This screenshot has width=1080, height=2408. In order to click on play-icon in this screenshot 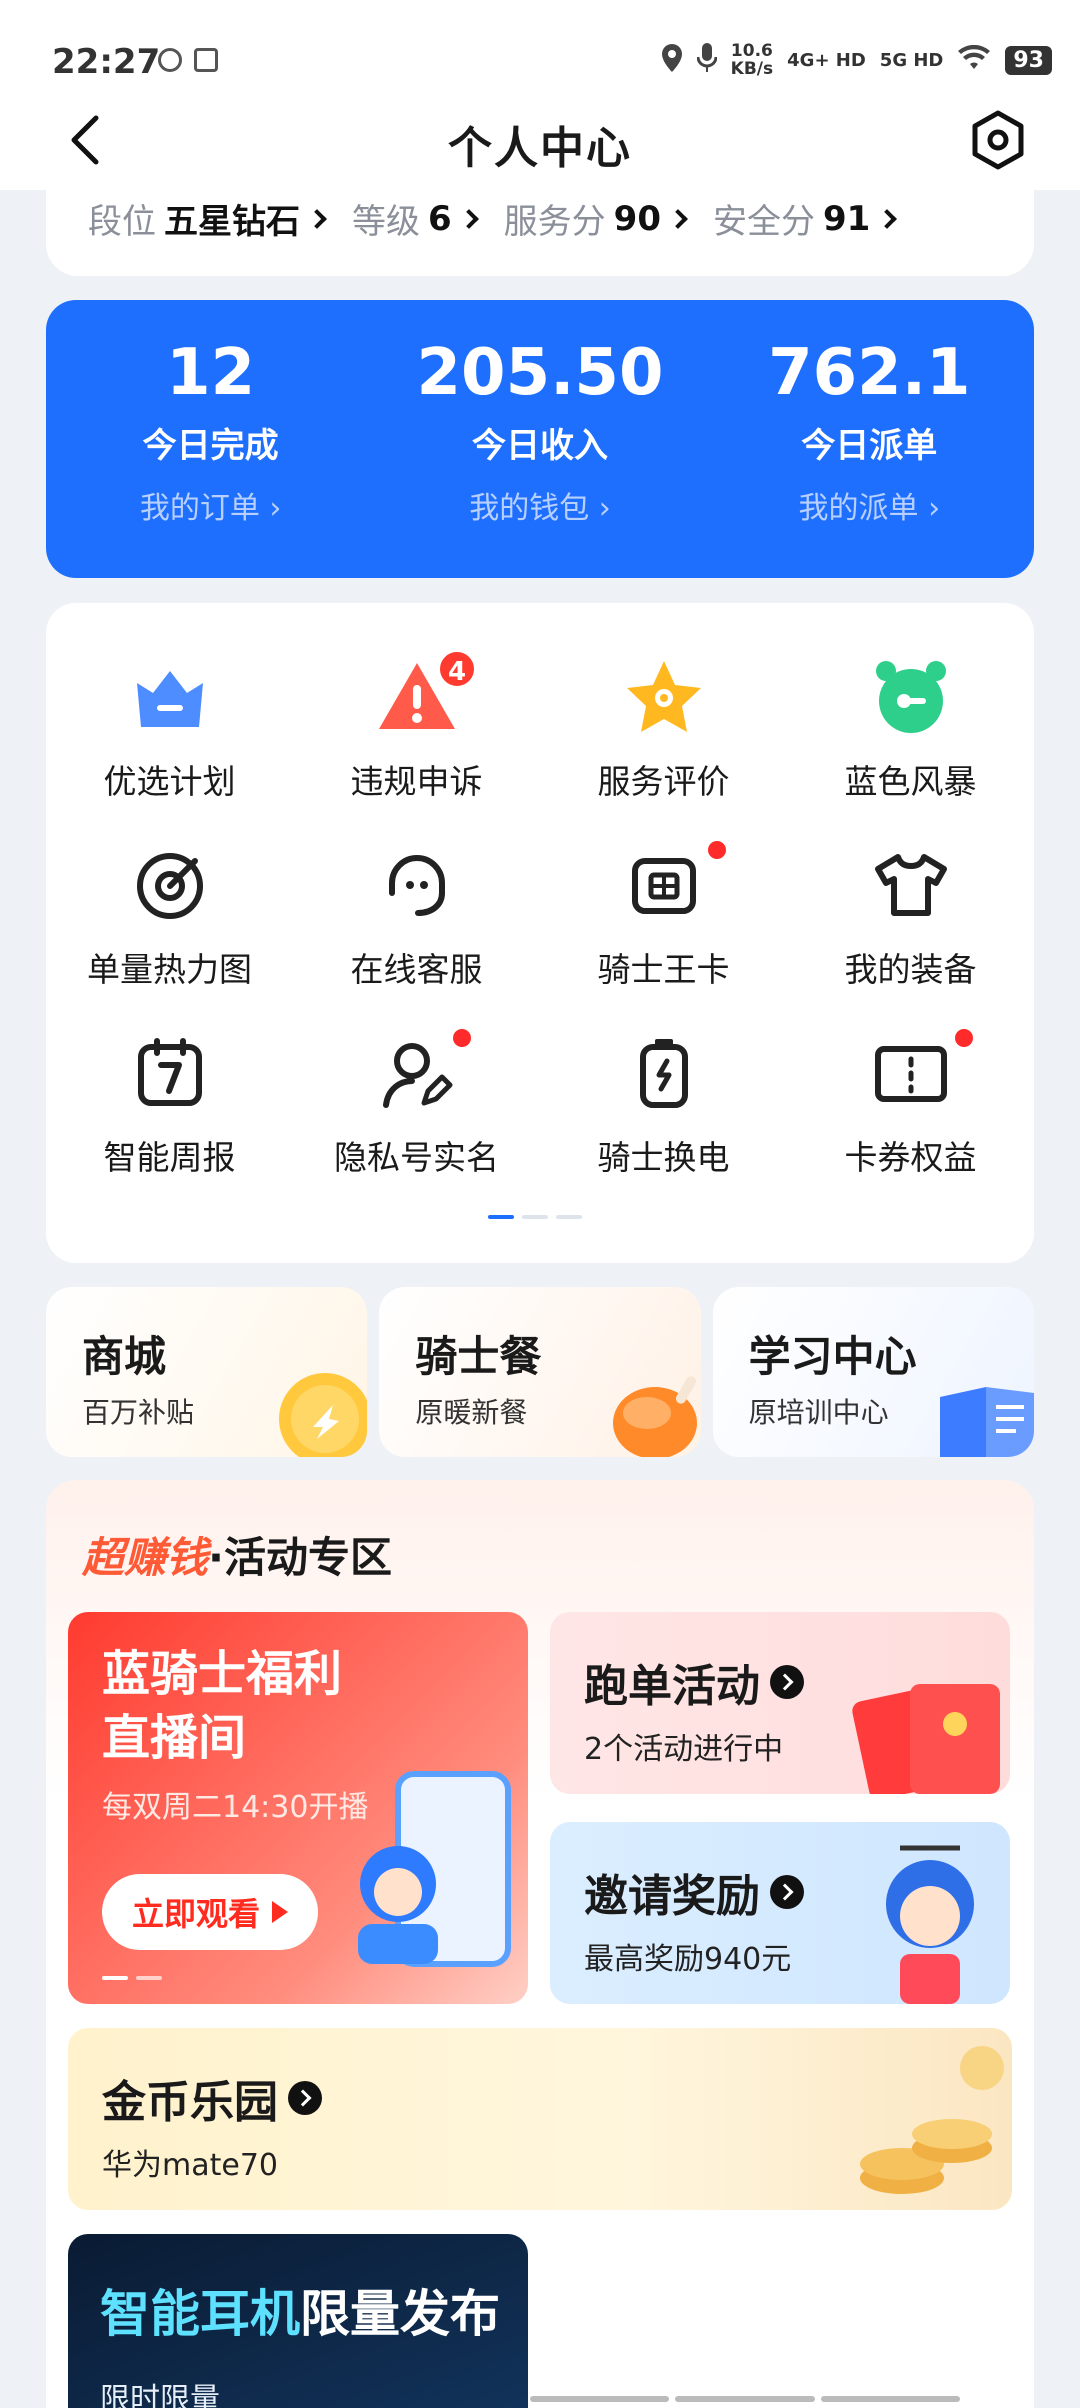, I will do `click(280, 1912)`.